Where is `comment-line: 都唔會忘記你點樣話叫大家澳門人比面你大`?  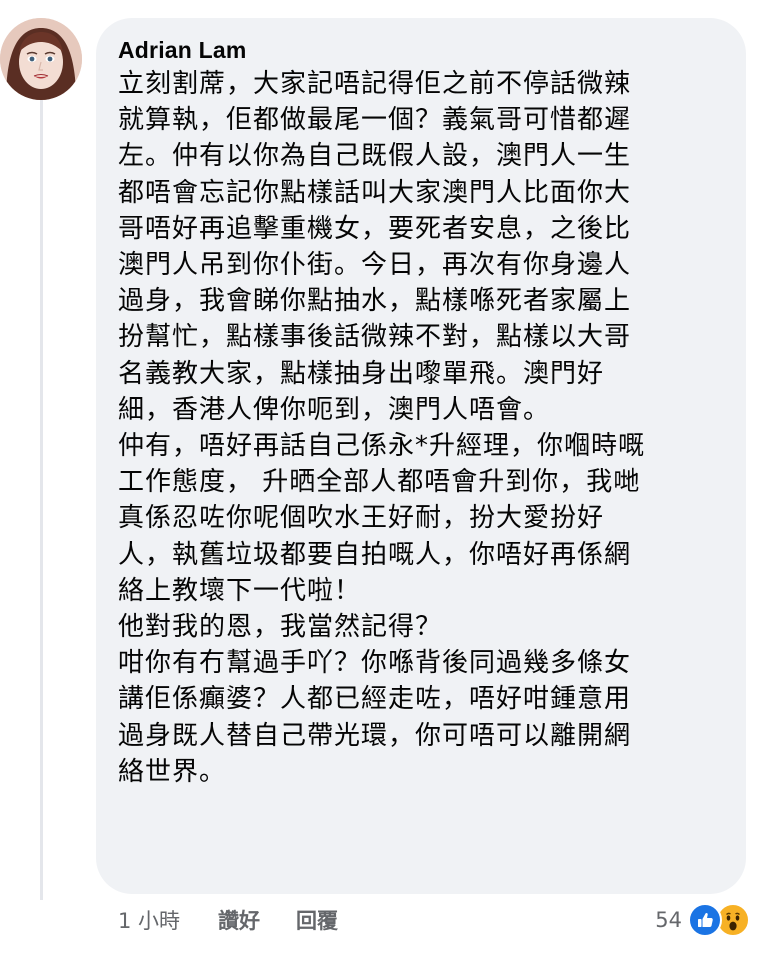 comment-line: 都唔會忘記你點樣話叫大家澳門人比面你大 is located at coordinates (375, 192).